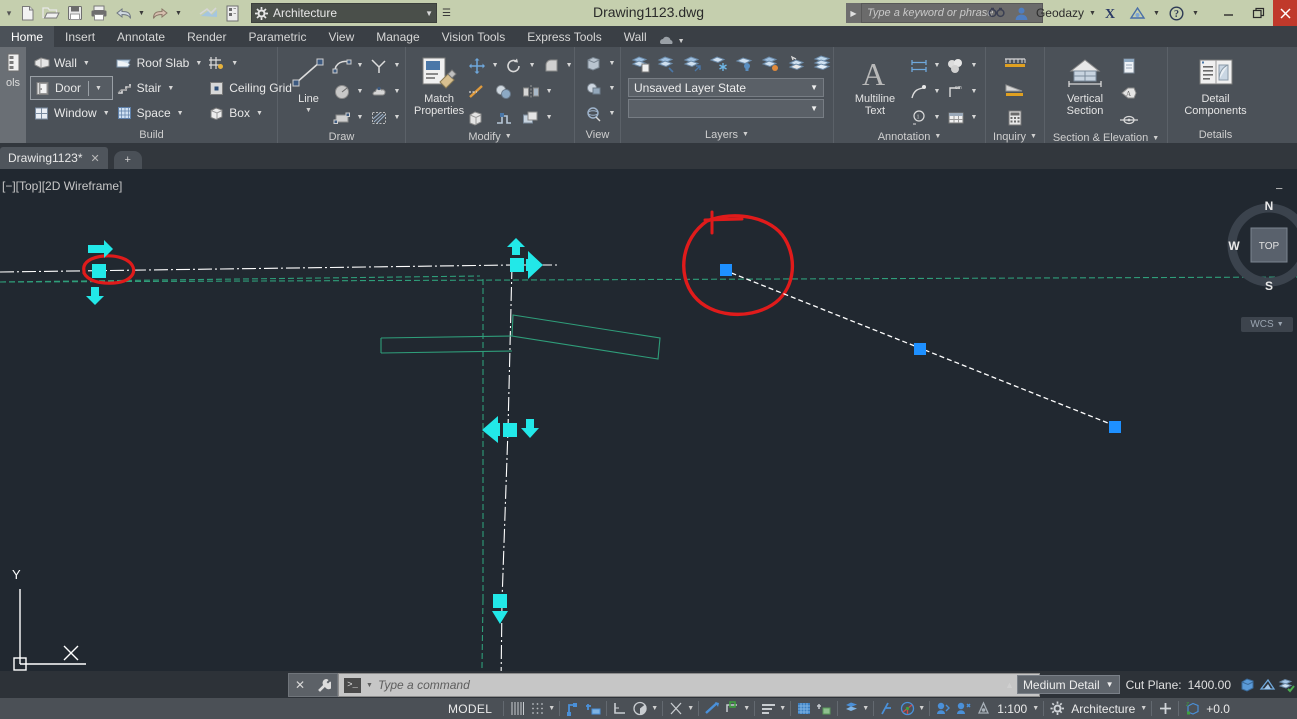 This screenshot has height=719, width=1297. Describe the element at coordinates (159, 88) in the screenshot. I see `stair-button: Stair ▼` at that location.